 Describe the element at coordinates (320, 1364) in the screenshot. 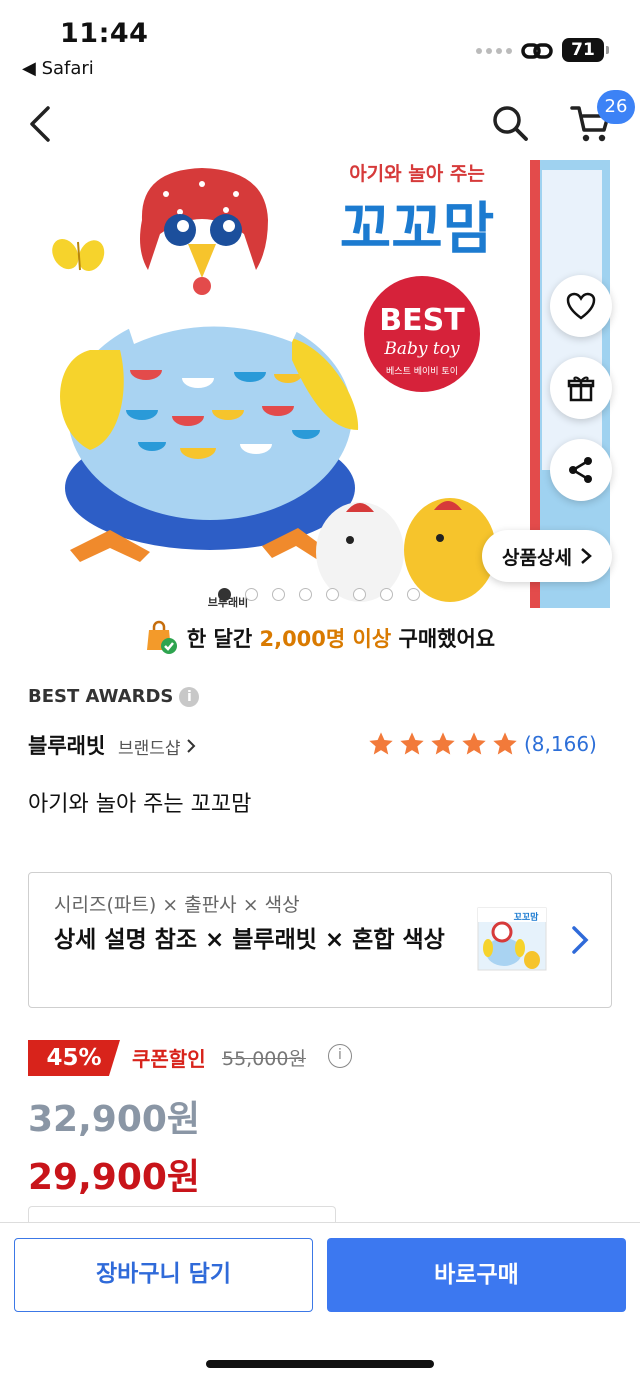

I see `home-indicator` at that location.